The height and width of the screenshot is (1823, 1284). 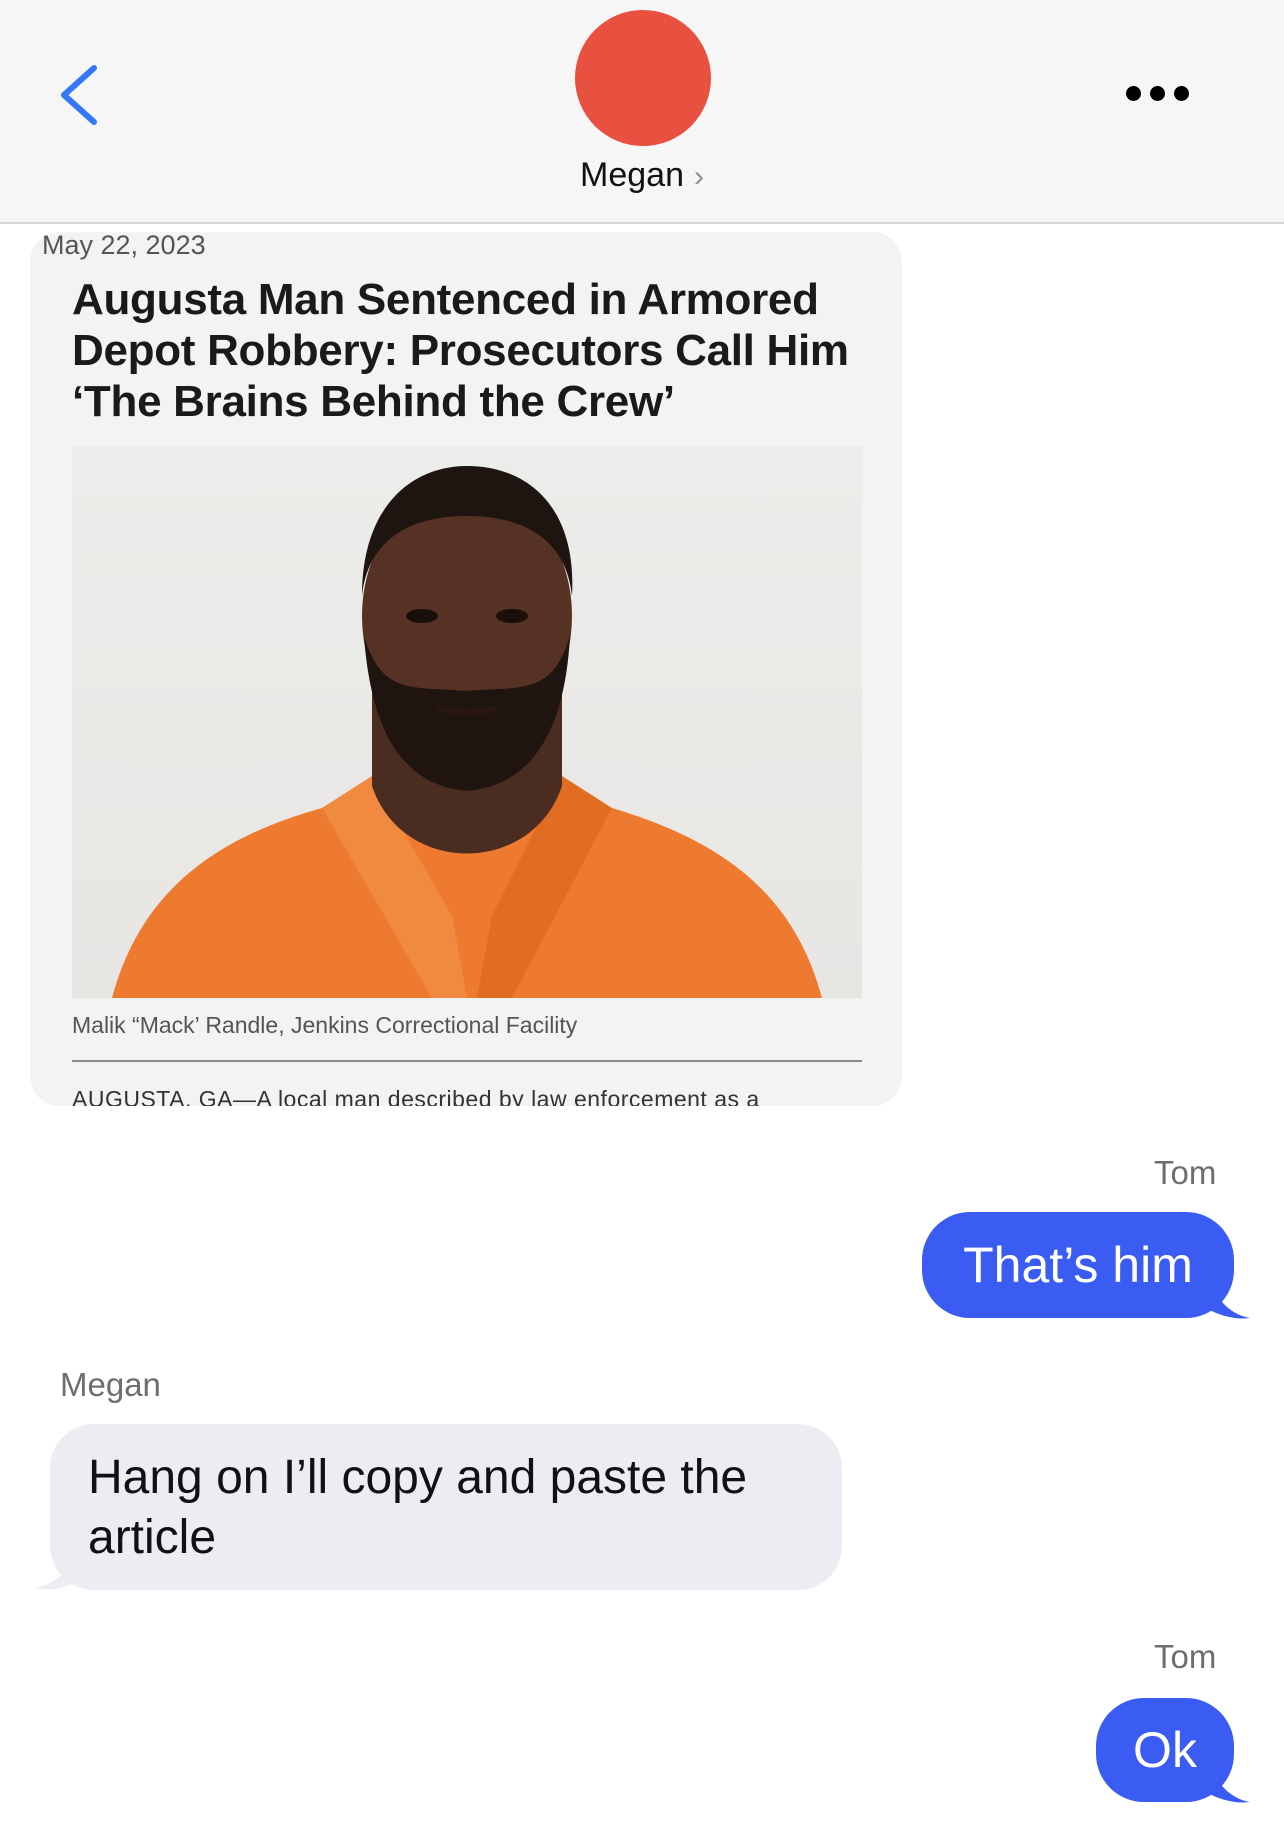 I want to click on avatar, so click(x=643, y=78).